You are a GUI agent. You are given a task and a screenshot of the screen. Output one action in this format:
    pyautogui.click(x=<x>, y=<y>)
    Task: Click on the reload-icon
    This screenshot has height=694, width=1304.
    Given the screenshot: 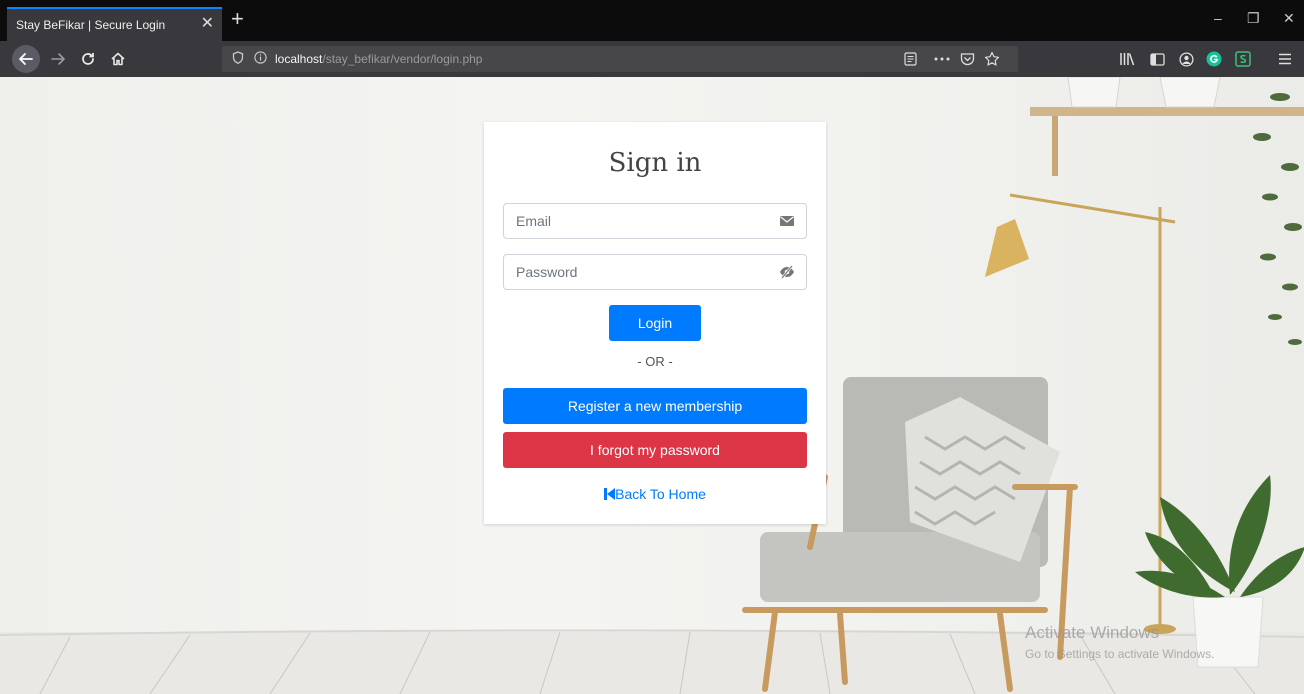 What is the action you would take?
    pyautogui.click(x=88, y=59)
    